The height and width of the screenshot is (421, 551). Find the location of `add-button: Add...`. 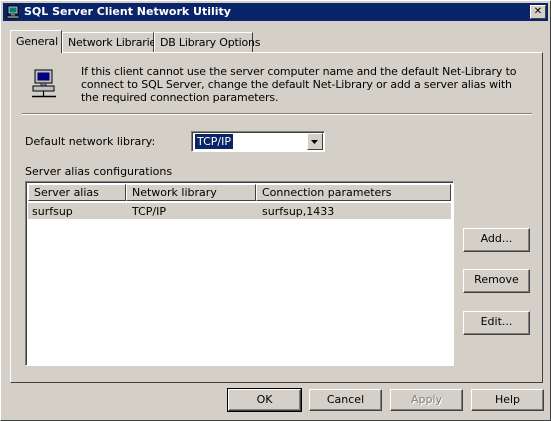

add-button: Add... is located at coordinates (496, 240).